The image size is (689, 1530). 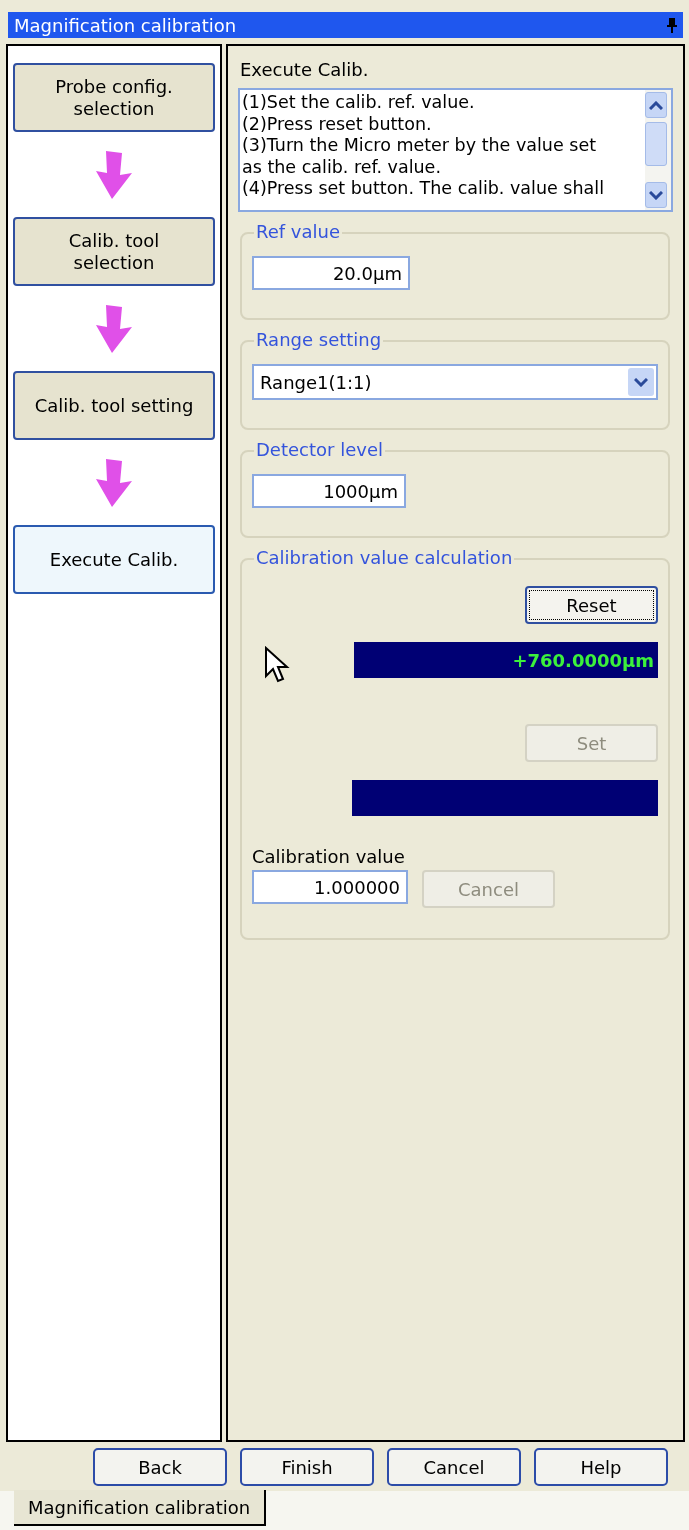 I want to click on instruction-line: (1)Set the calib. ref. value., so click(x=359, y=103).